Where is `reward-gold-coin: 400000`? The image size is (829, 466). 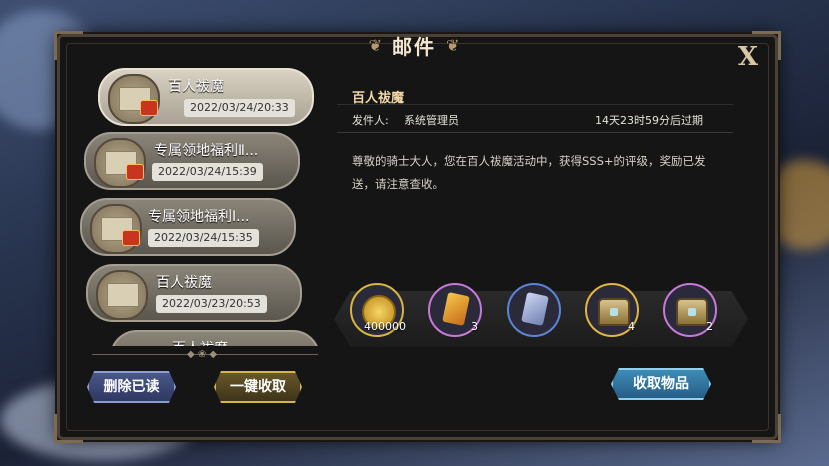 reward-gold-coin: 400000 is located at coordinates (378, 310).